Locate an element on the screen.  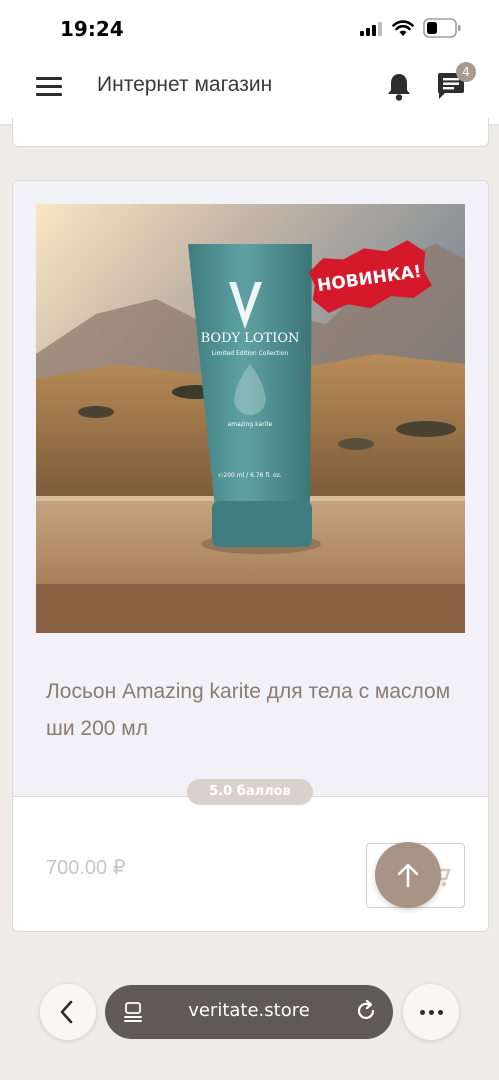
status-time: 19:24 is located at coordinates (92, 29).